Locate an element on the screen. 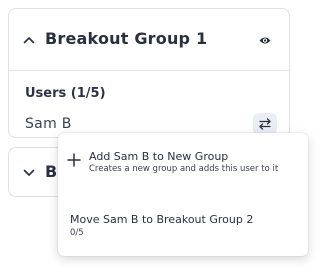  users-count-label: Users (1/5) is located at coordinates (65, 93).